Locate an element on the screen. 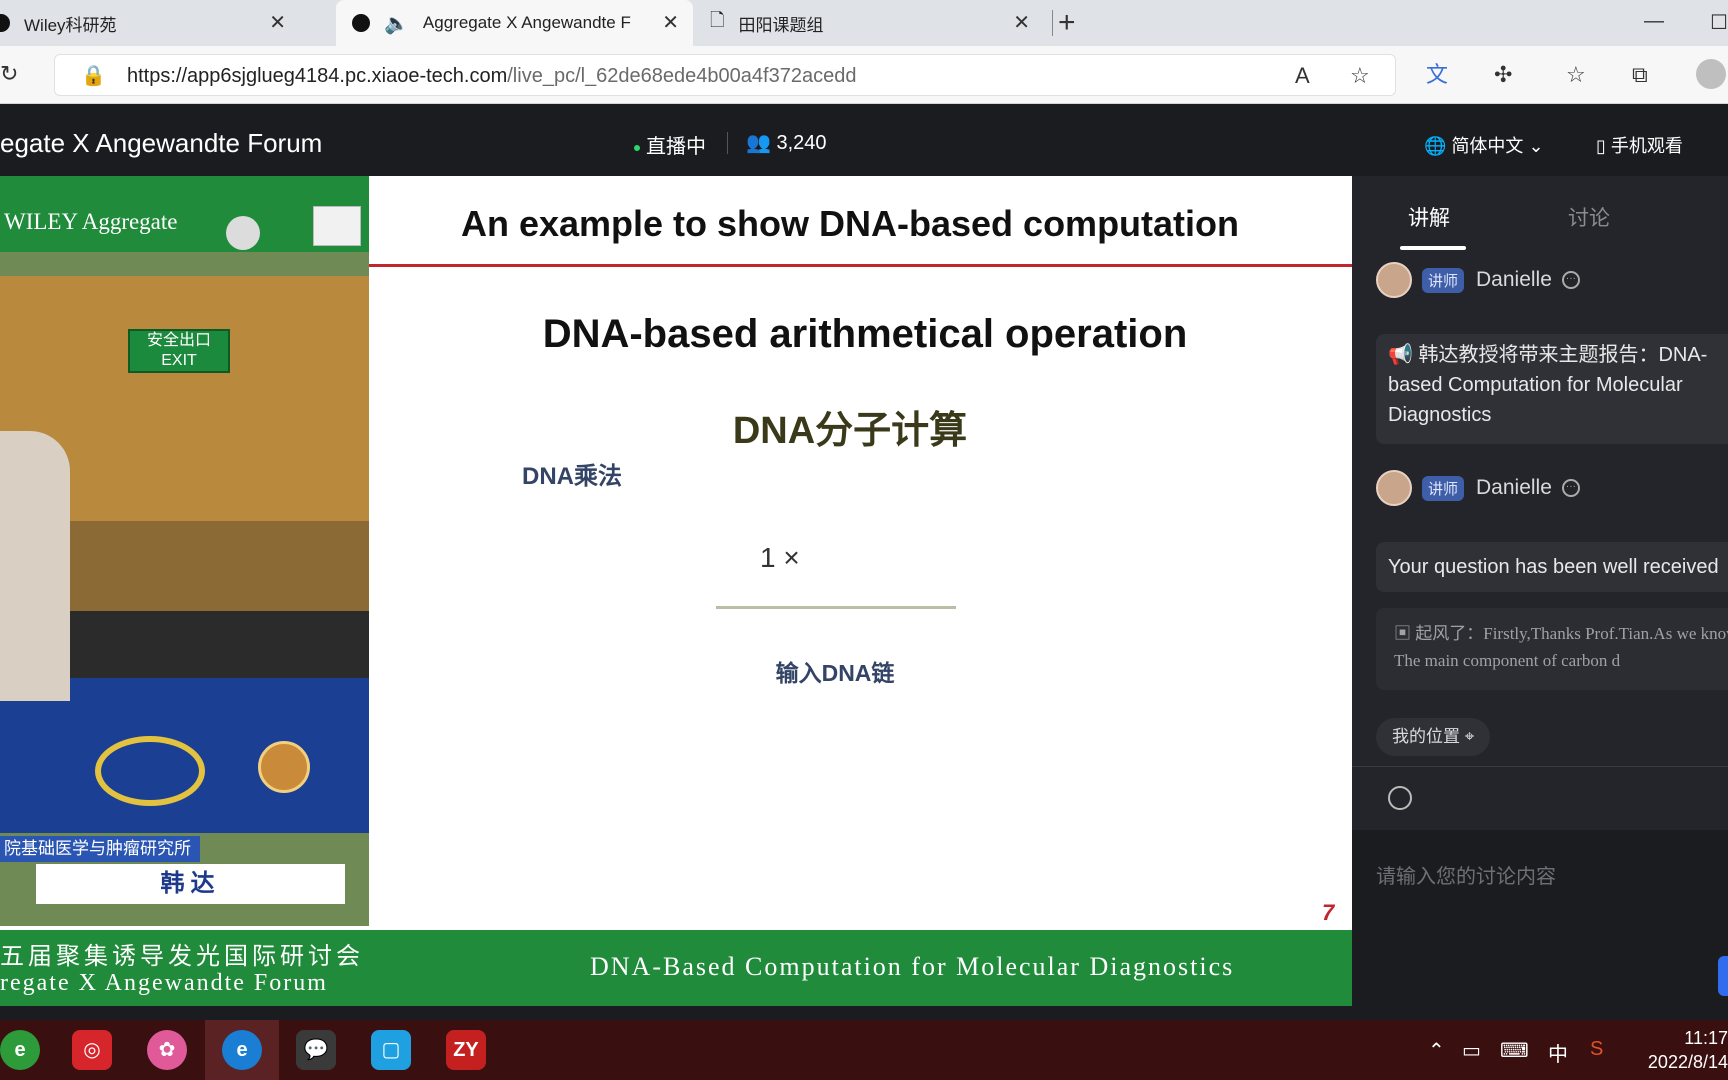 Image resolution: width=1728 pixels, height=1080 pixels. side-panel-tabs: 讲解 讨论 is located at coordinates (1540, 214).